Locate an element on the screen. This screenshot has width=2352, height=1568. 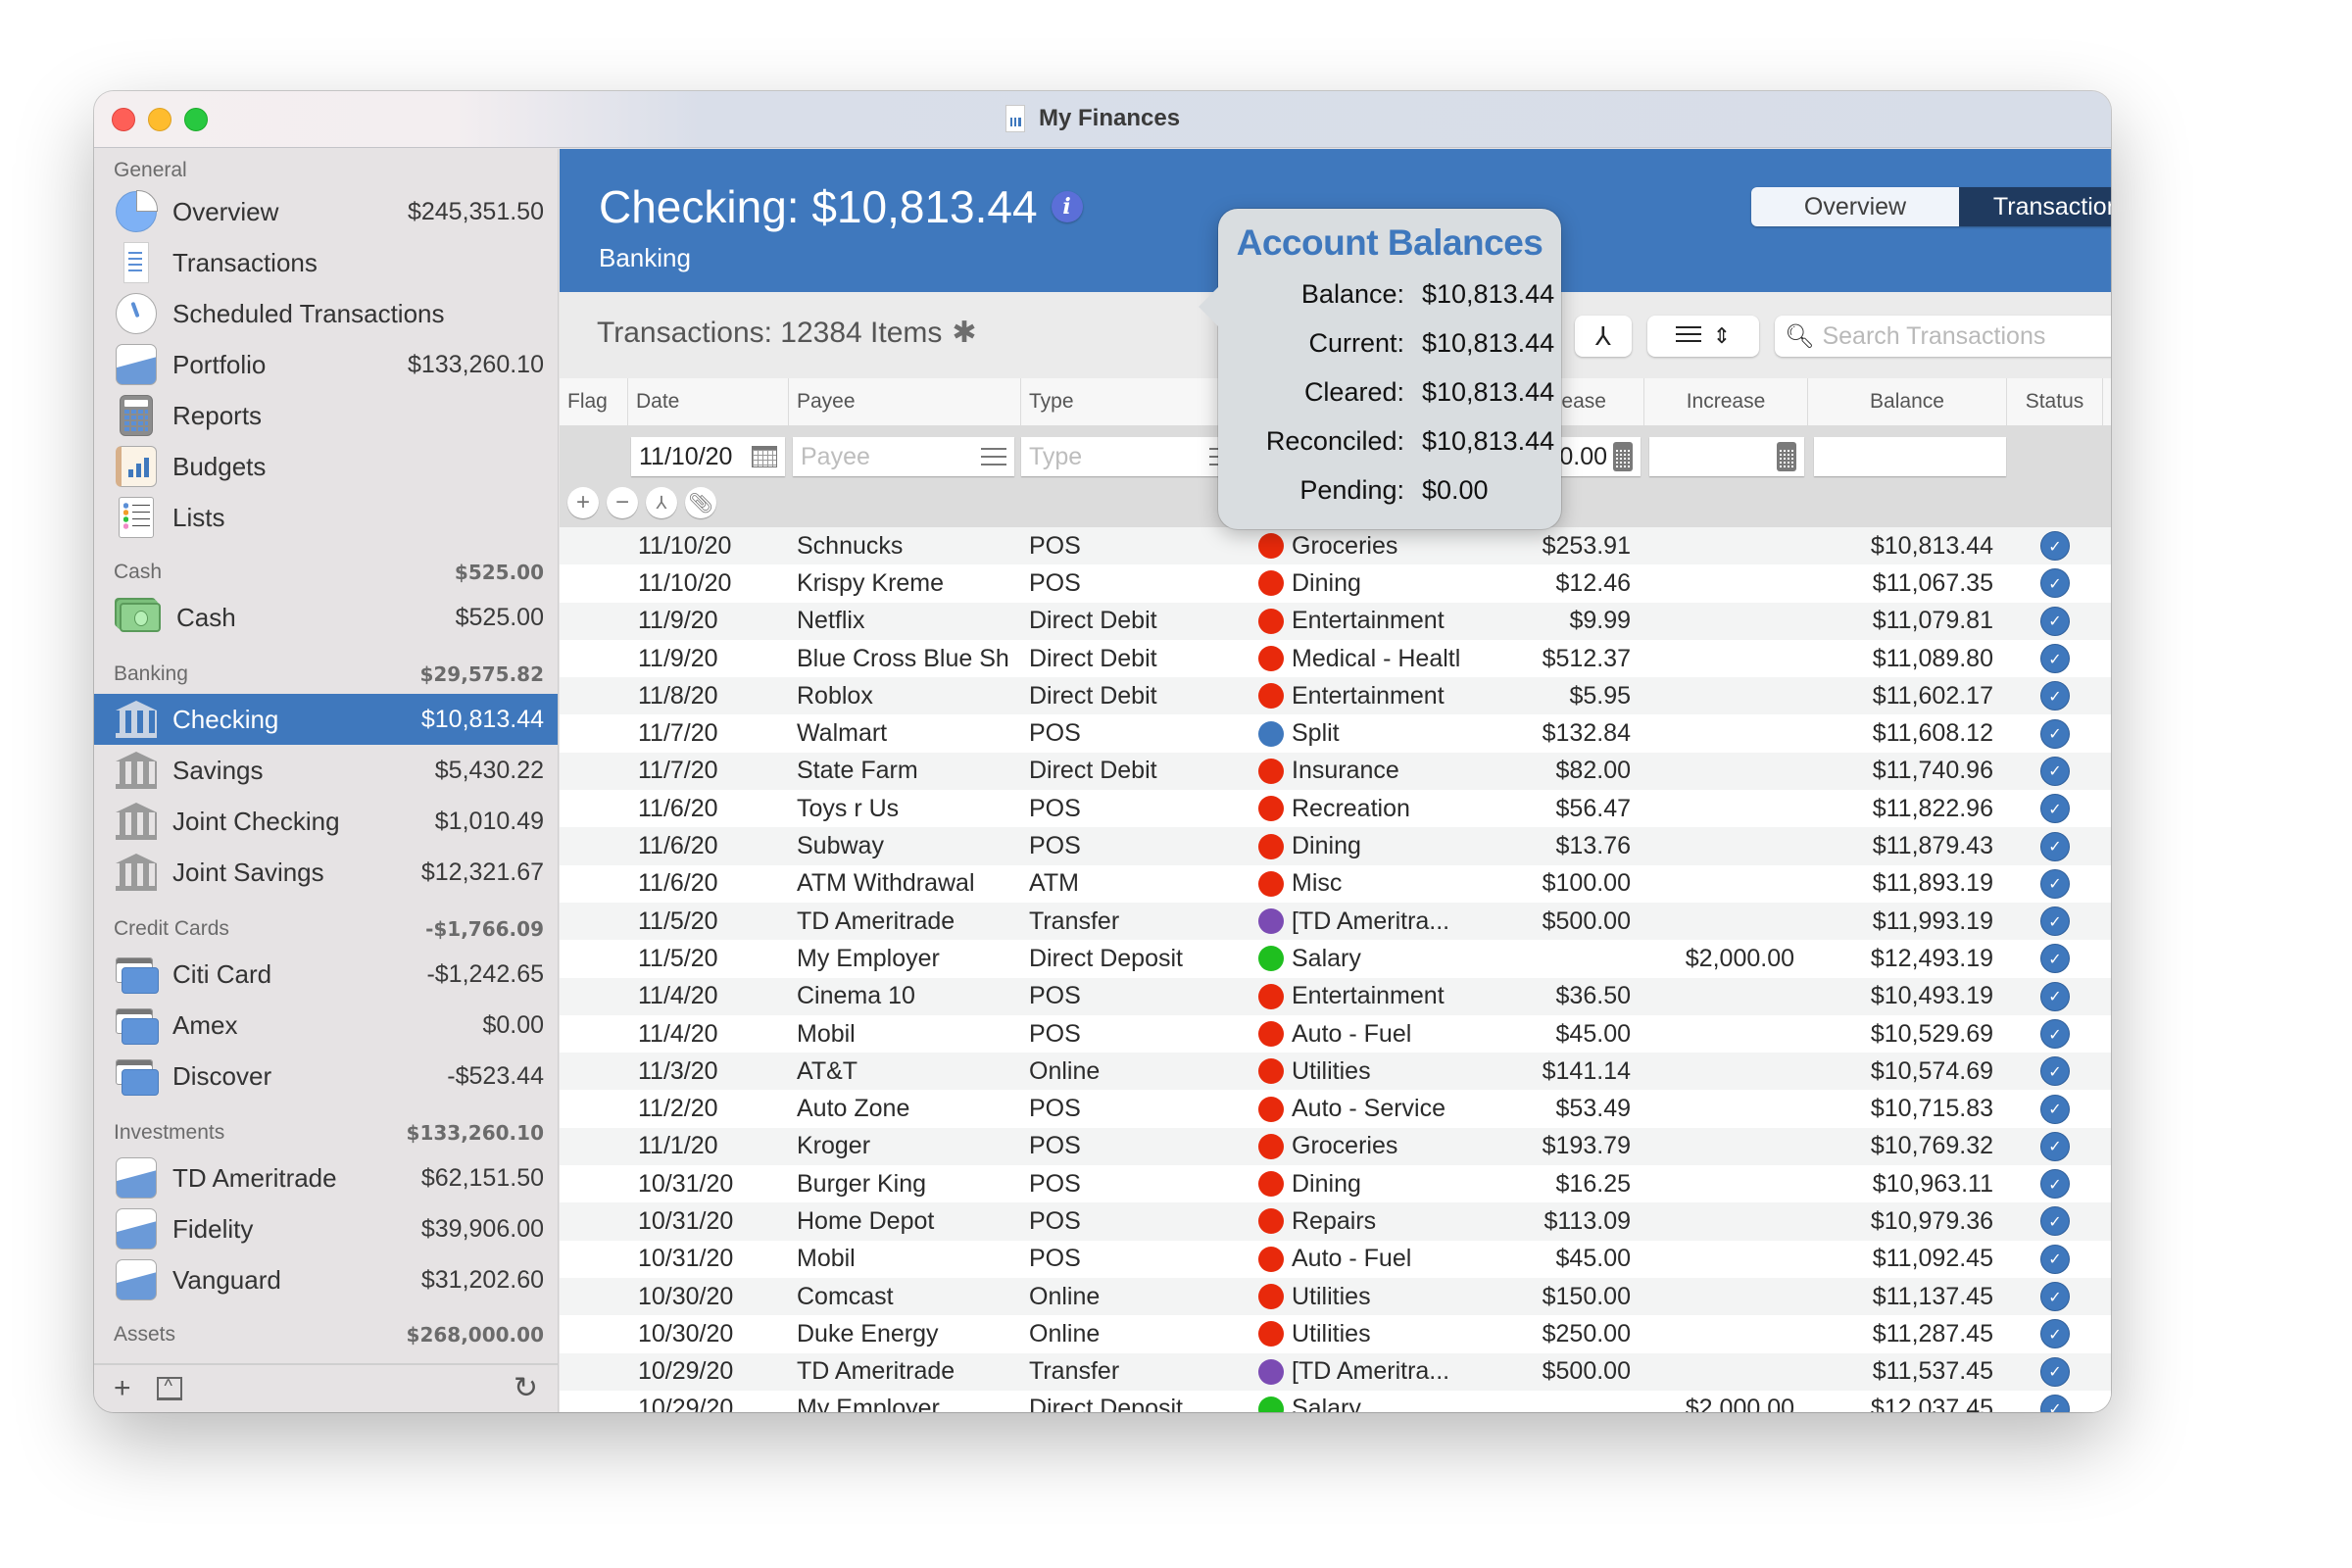
sidebar-item-overview: Overview $245,351.50 is located at coordinates (326, 211).